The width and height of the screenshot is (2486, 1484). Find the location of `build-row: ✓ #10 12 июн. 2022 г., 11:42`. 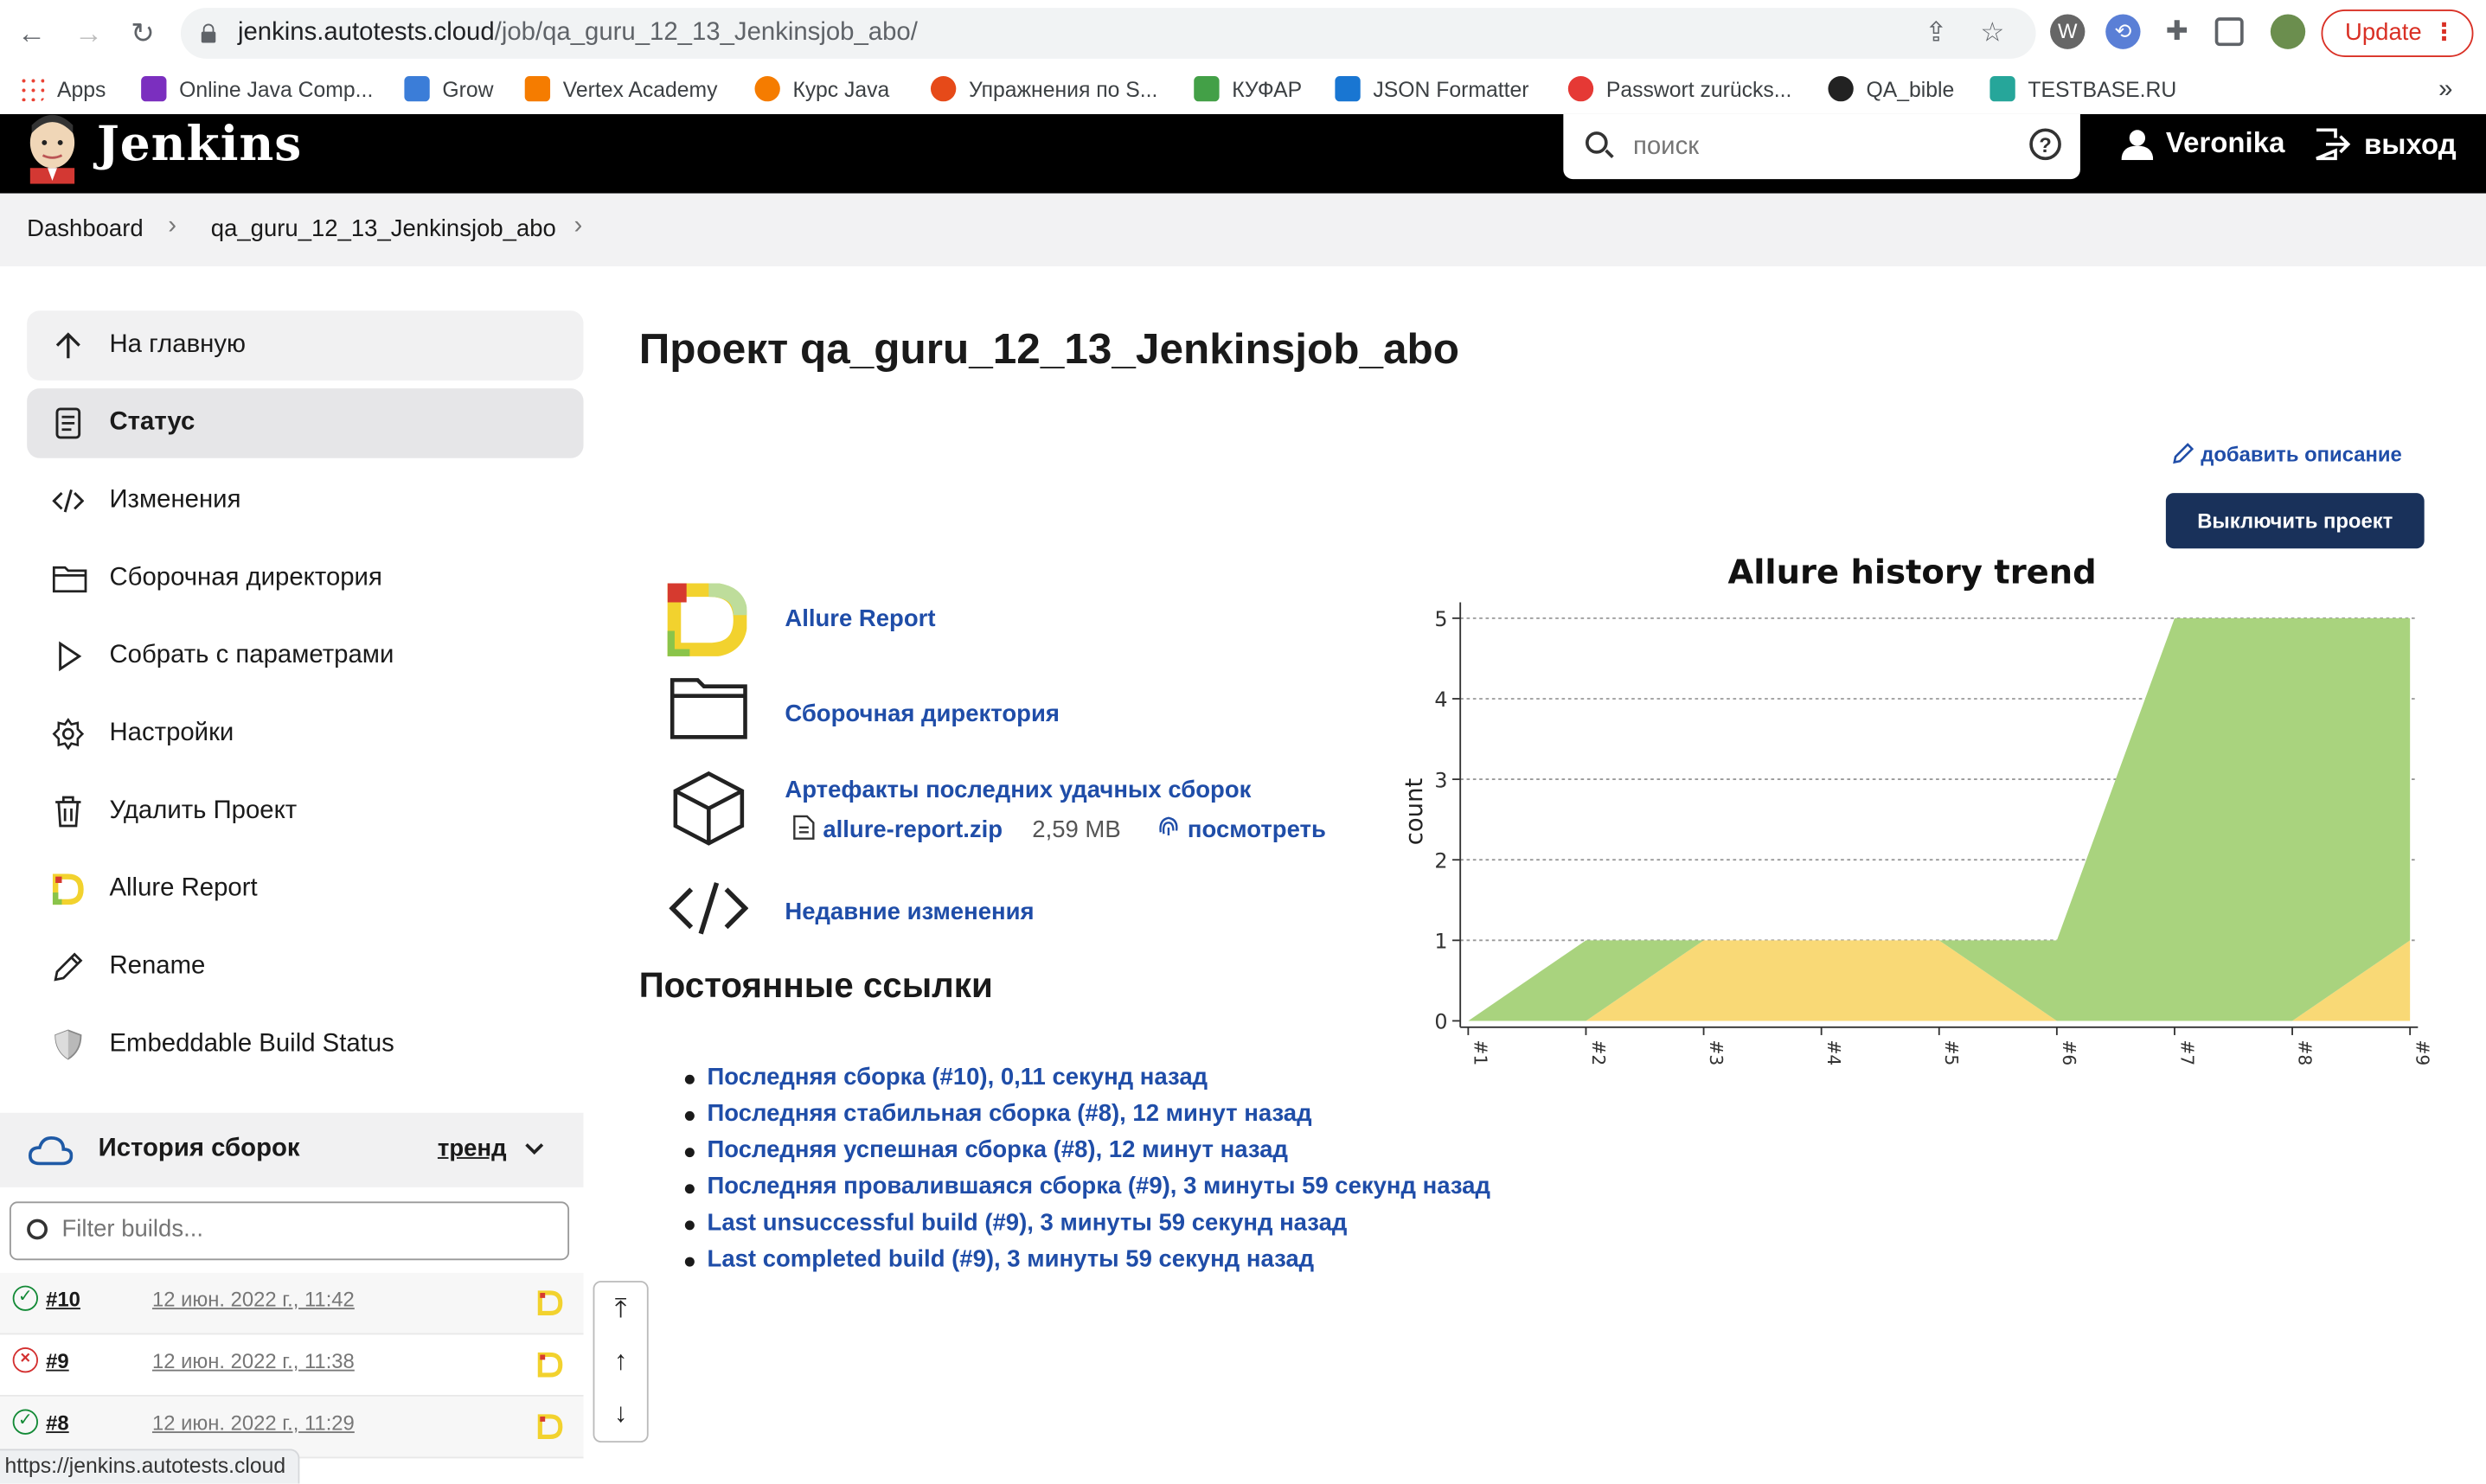

build-row: ✓ #10 12 июн. 2022 г., 11:42 is located at coordinates (292, 1303).